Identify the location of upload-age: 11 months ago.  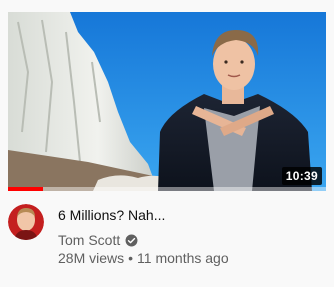
(183, 258).